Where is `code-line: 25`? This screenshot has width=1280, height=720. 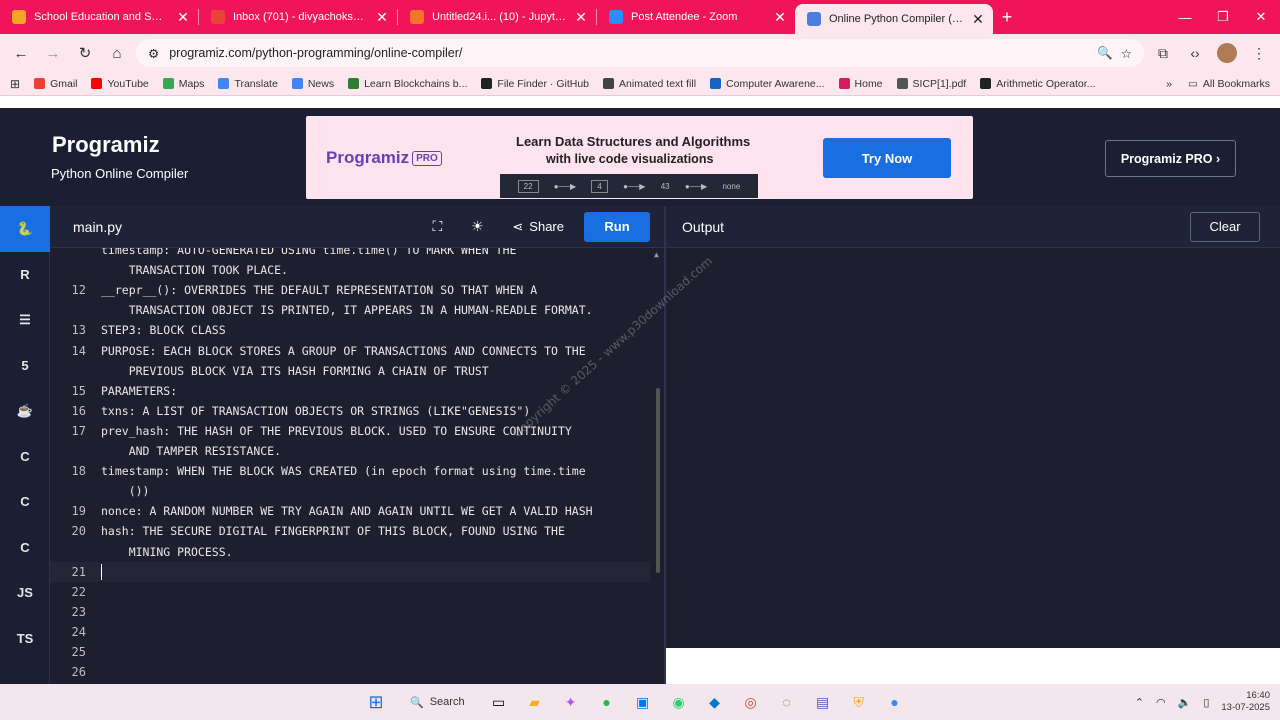 code-line: 25 is located at coordinates (350, 652).